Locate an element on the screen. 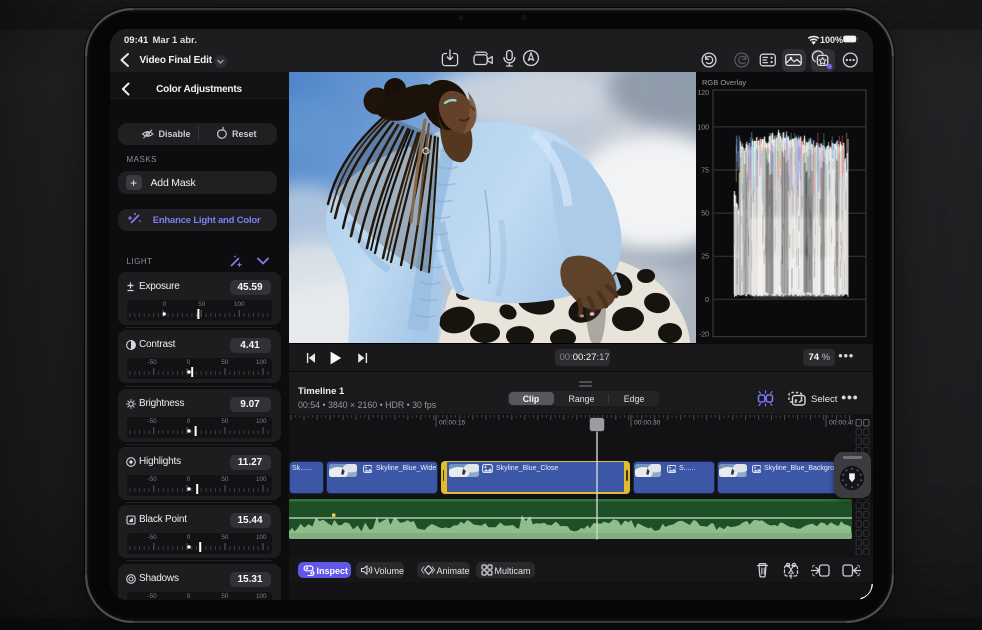  svg-text: RGB Overlay is located at coordinates (724, 82).